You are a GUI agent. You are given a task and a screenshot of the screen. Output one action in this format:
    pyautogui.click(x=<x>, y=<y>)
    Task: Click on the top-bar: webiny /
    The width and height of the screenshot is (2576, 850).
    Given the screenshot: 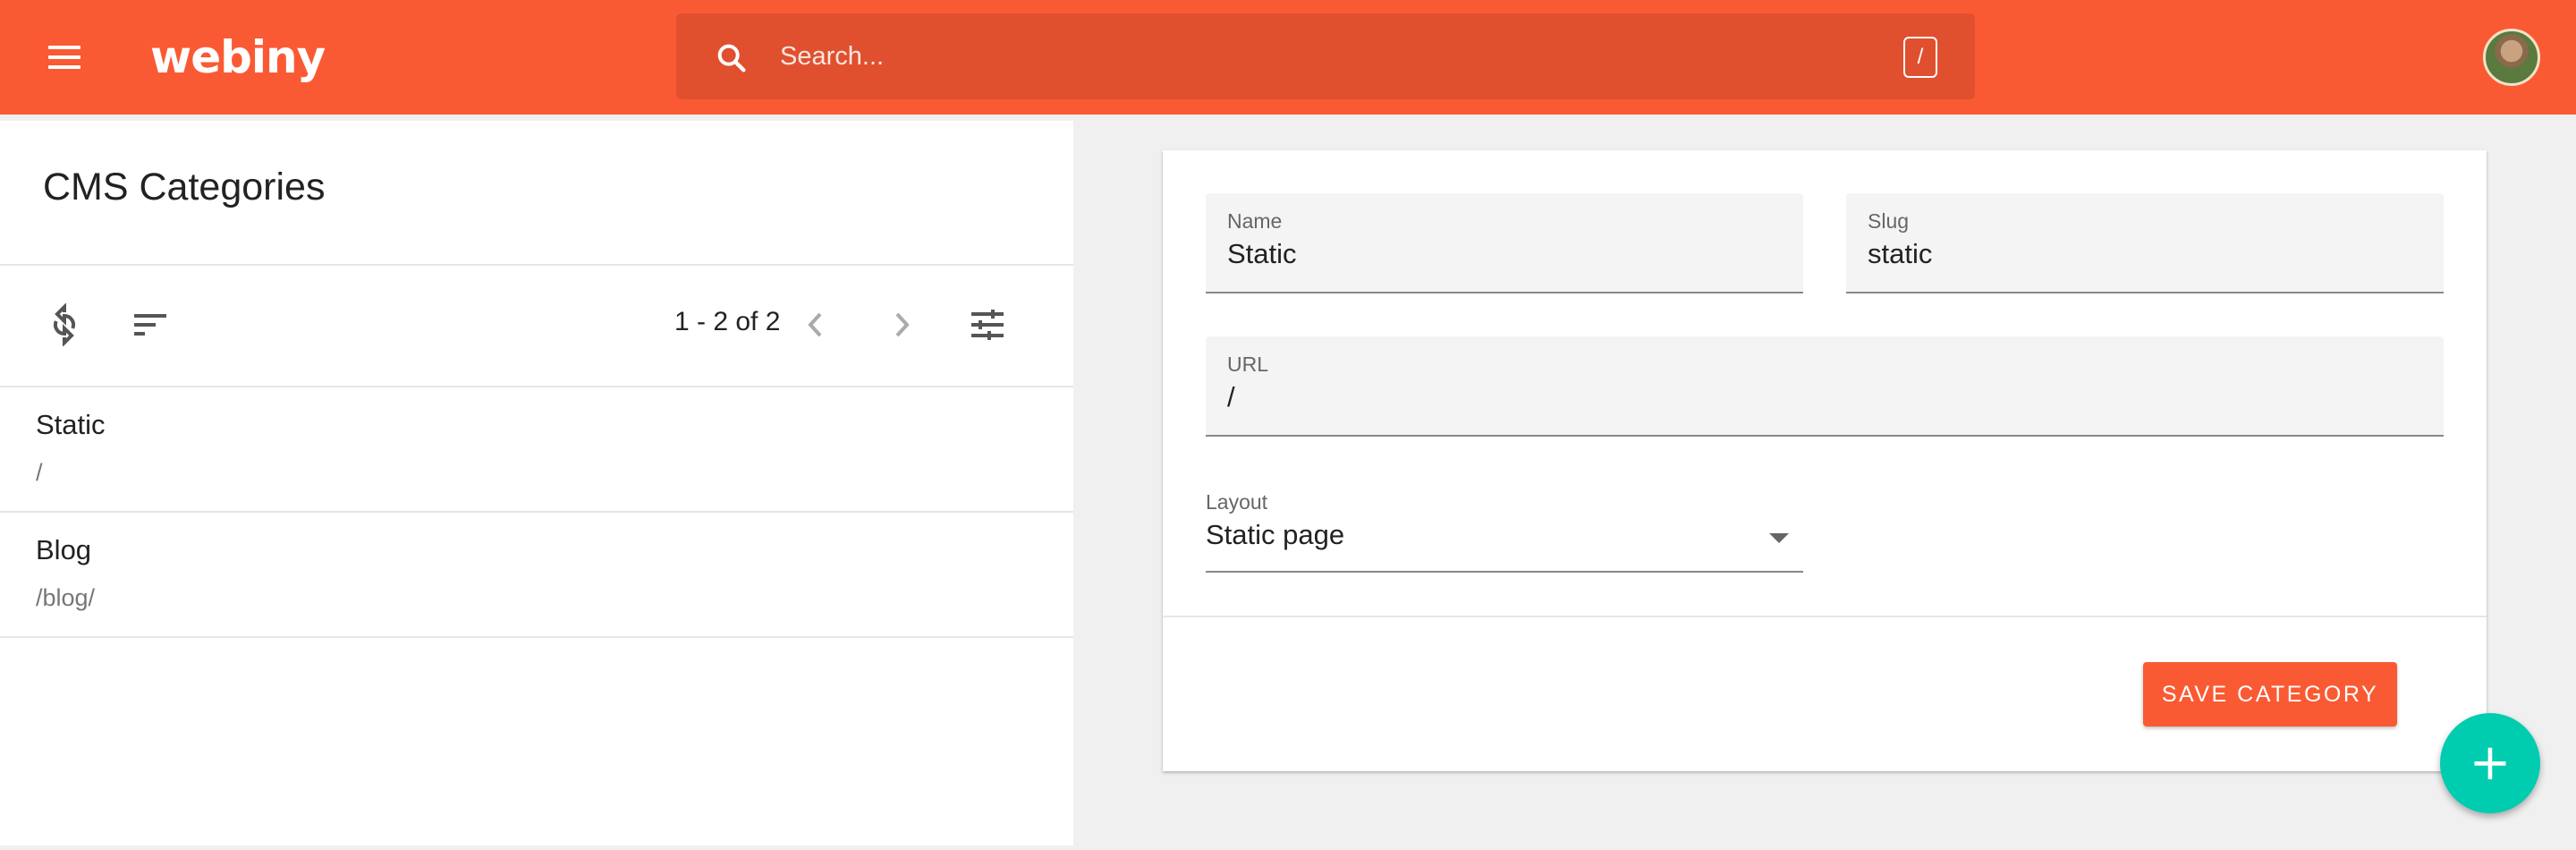 What is the action you would take?
    pyautogui.click(x=1288, y=57)
    